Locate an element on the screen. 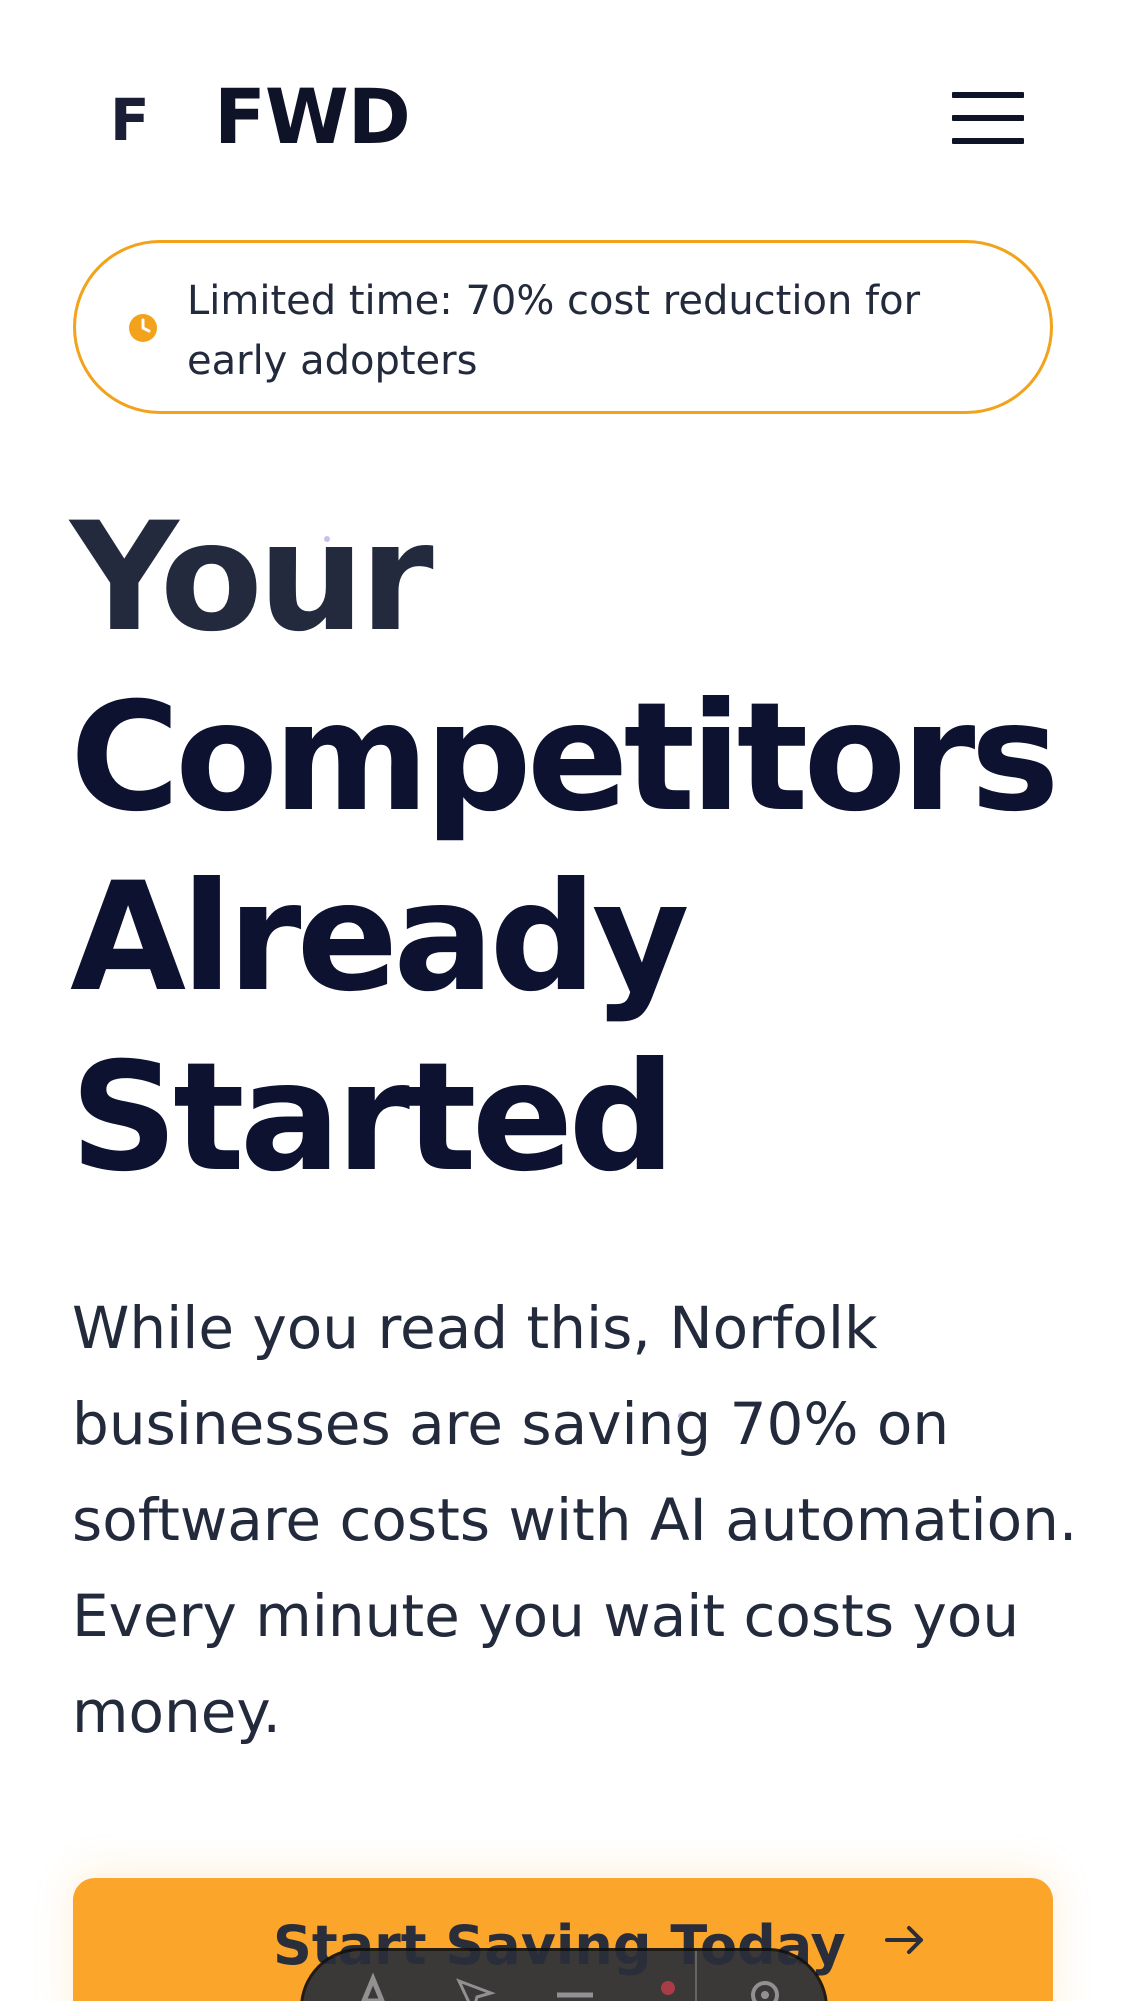 This screenshot has width=1125, height=2001. site-header: F FWD is located at coordinates (562, 120).